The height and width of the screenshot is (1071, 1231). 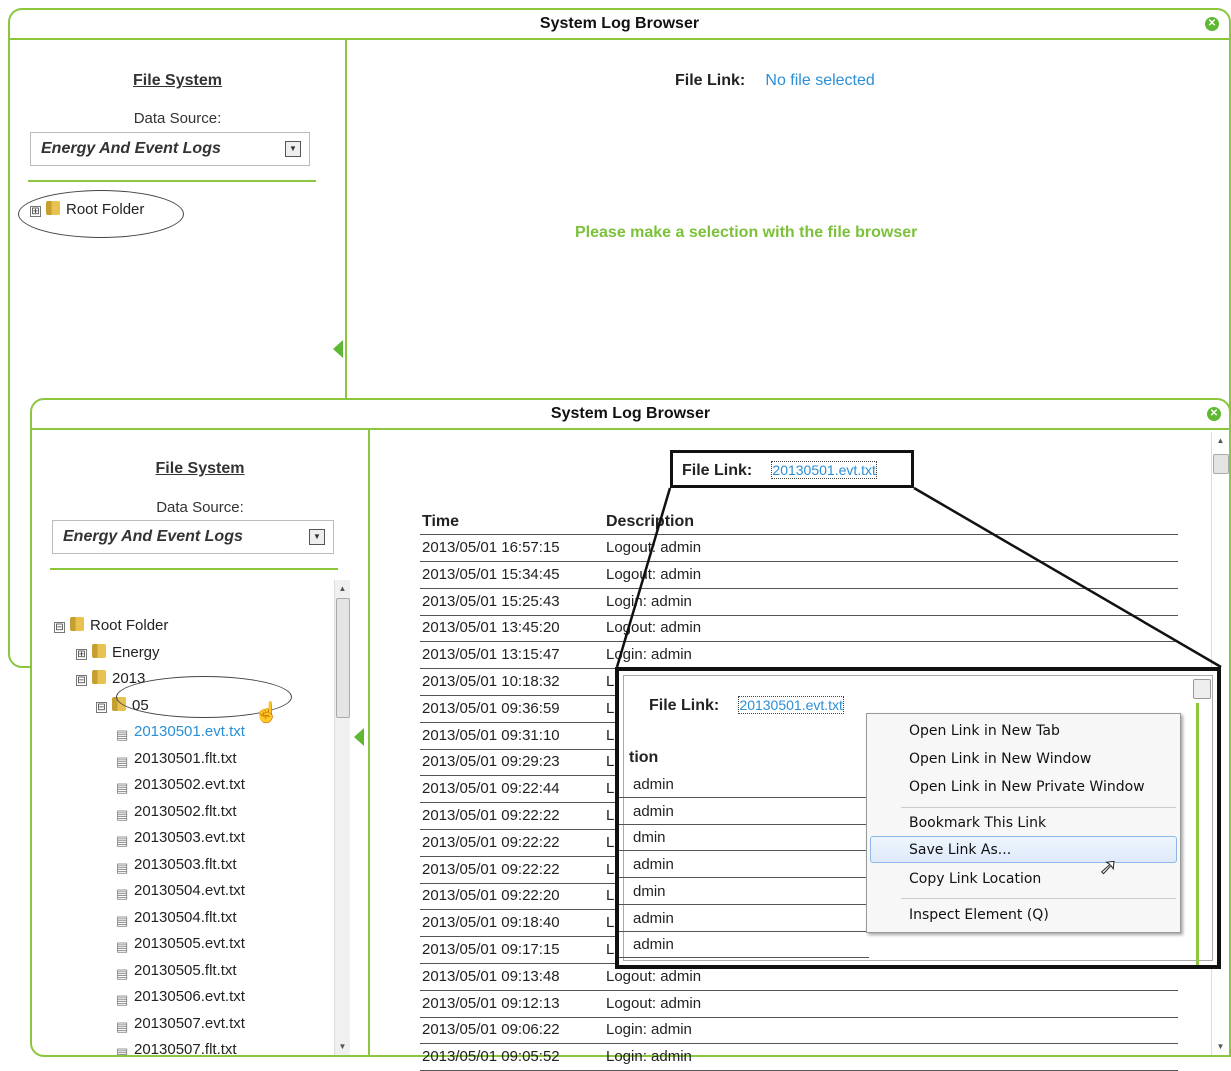 I want to click on file-link-bar: File Link: 20130501.evt.txt, so click(x=746, y=705).